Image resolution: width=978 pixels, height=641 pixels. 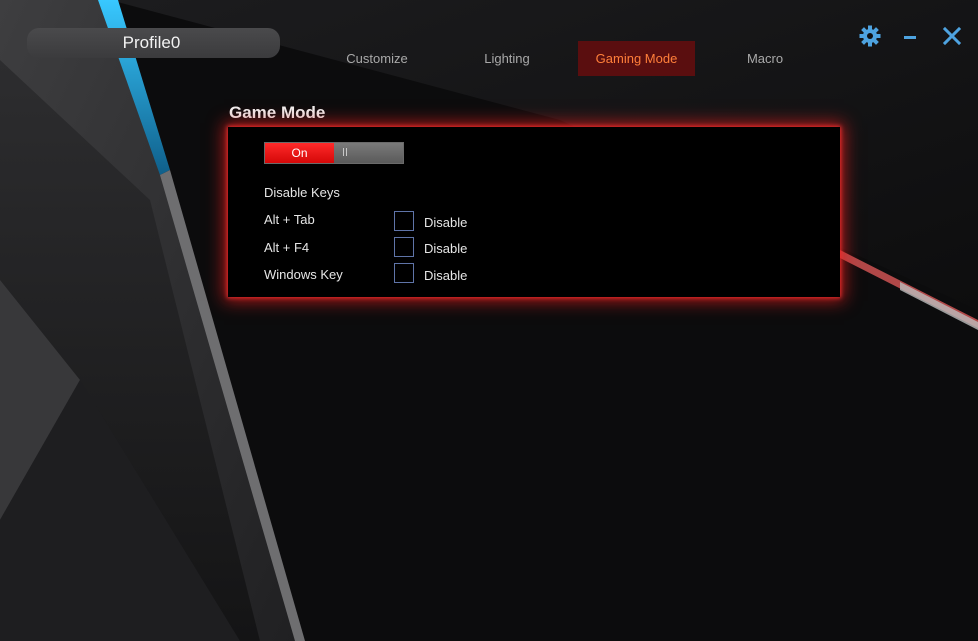 I want to click on settings-button, so click(x=870, y=36).